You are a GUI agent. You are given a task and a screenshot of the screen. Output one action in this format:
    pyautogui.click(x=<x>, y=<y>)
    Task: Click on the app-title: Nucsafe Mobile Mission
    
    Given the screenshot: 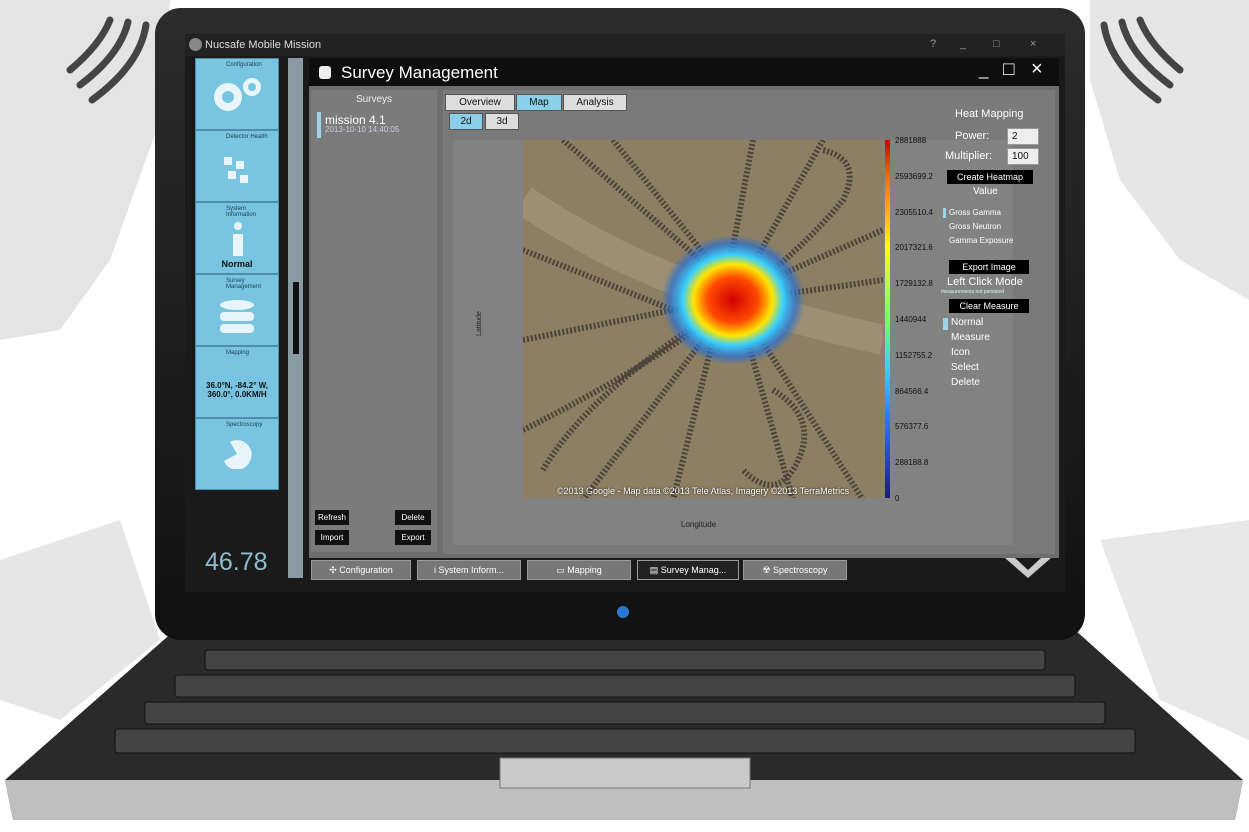 What is the action you would take?
    pyautogui.click(x=263, y=45)
    